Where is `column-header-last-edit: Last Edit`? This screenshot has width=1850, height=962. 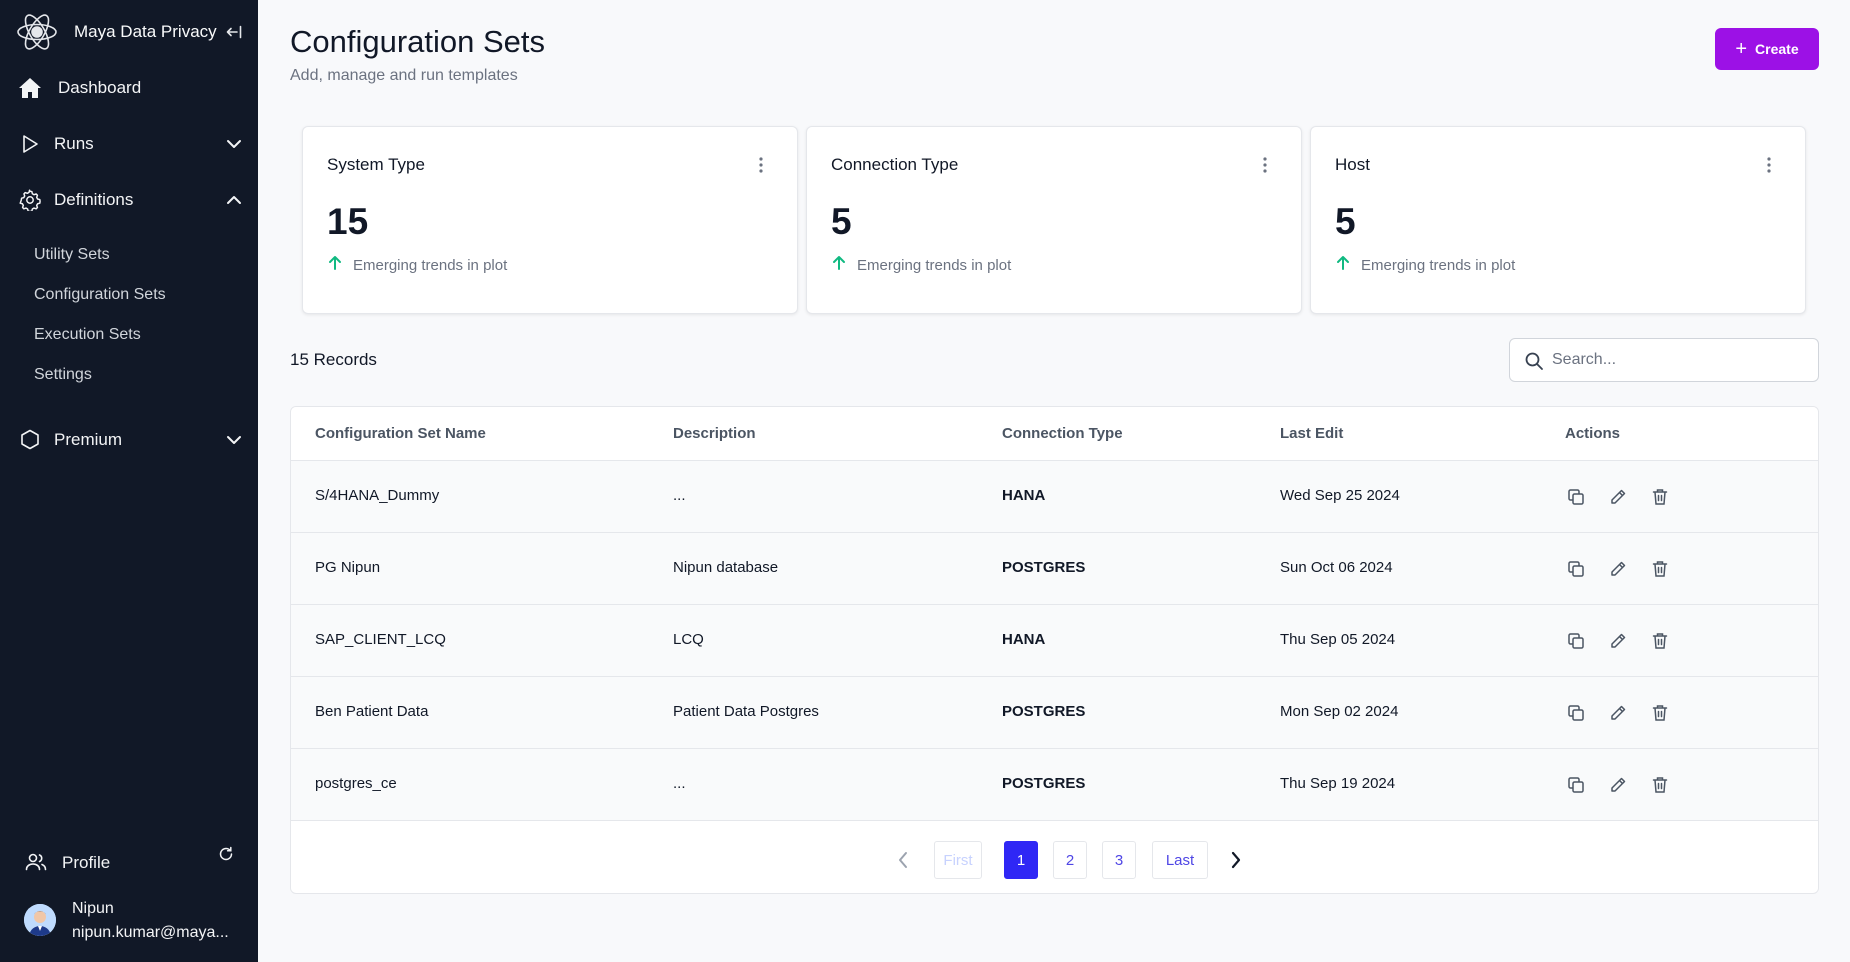 column-header-last-edit: Last Edit is located at coordinates (1311, 433).